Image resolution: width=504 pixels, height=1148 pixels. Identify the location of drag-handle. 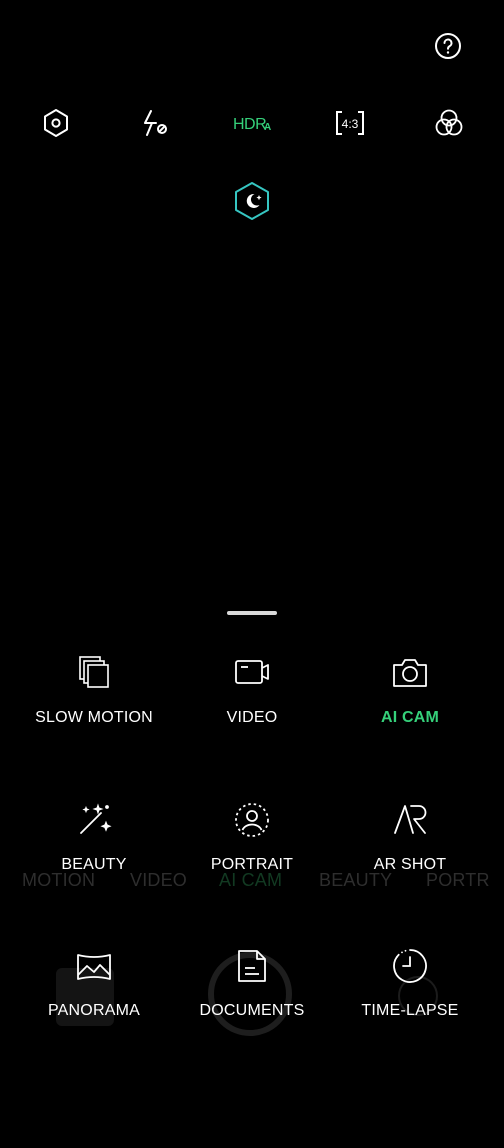
(252, 613).